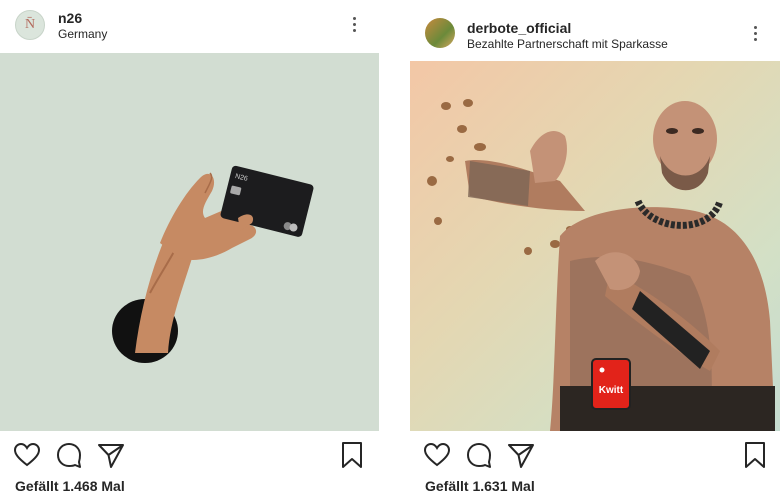 The image size is (780, 500). I want to click on paid-partnership-label: Bezahlte Partnerschaft mit Sparkasse, so click(567, 44).